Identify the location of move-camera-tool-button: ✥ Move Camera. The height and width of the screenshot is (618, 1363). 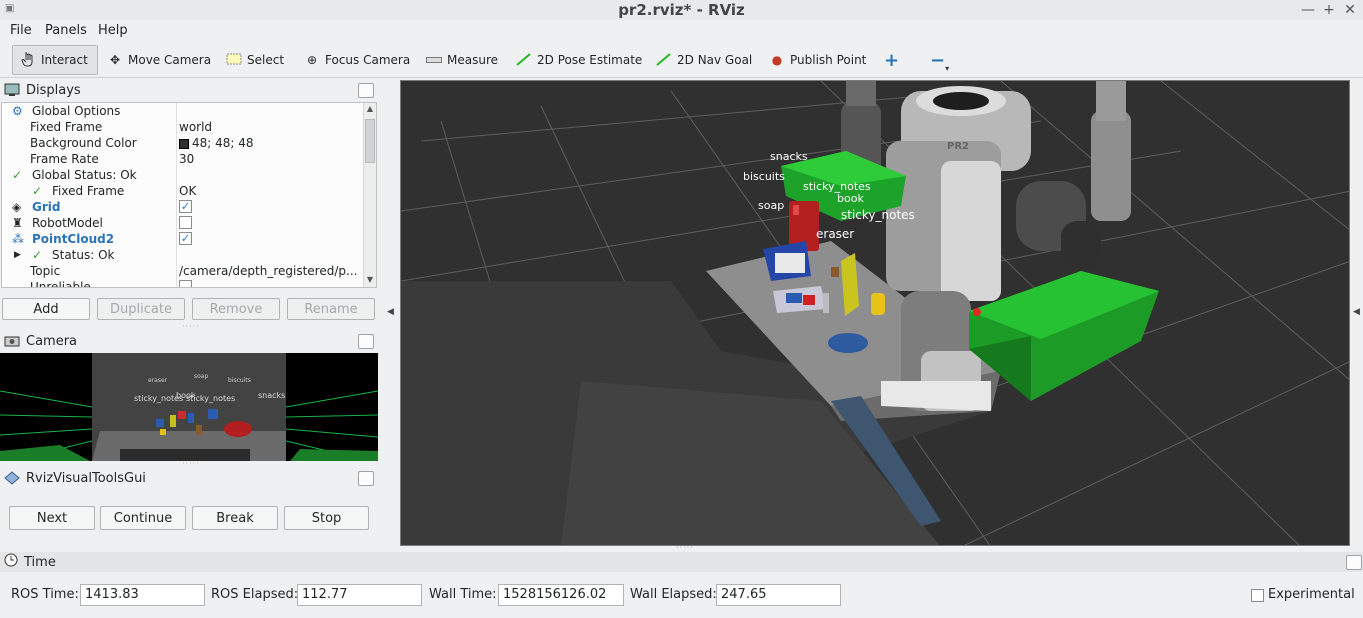
(158, 60).